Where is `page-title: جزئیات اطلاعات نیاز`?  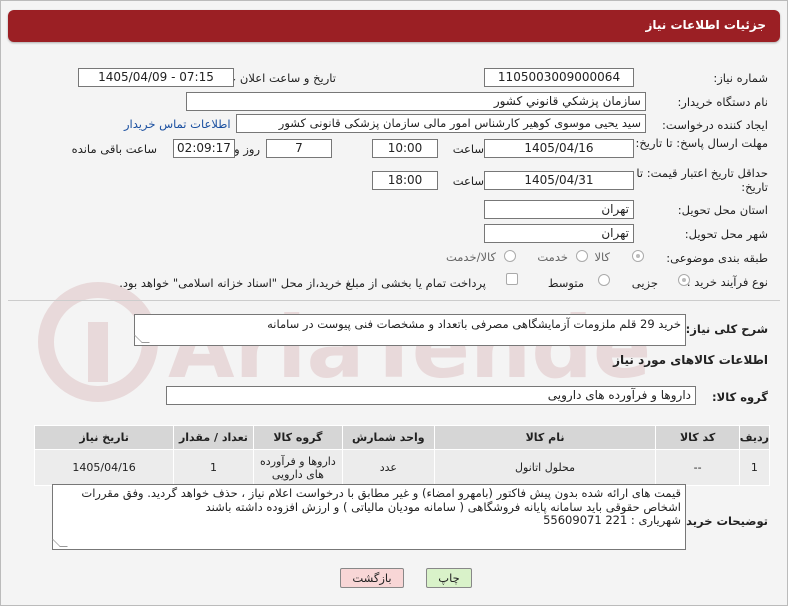
page-title: جزئیات اطلاعات نیاز is located at coordinates (705, 25).